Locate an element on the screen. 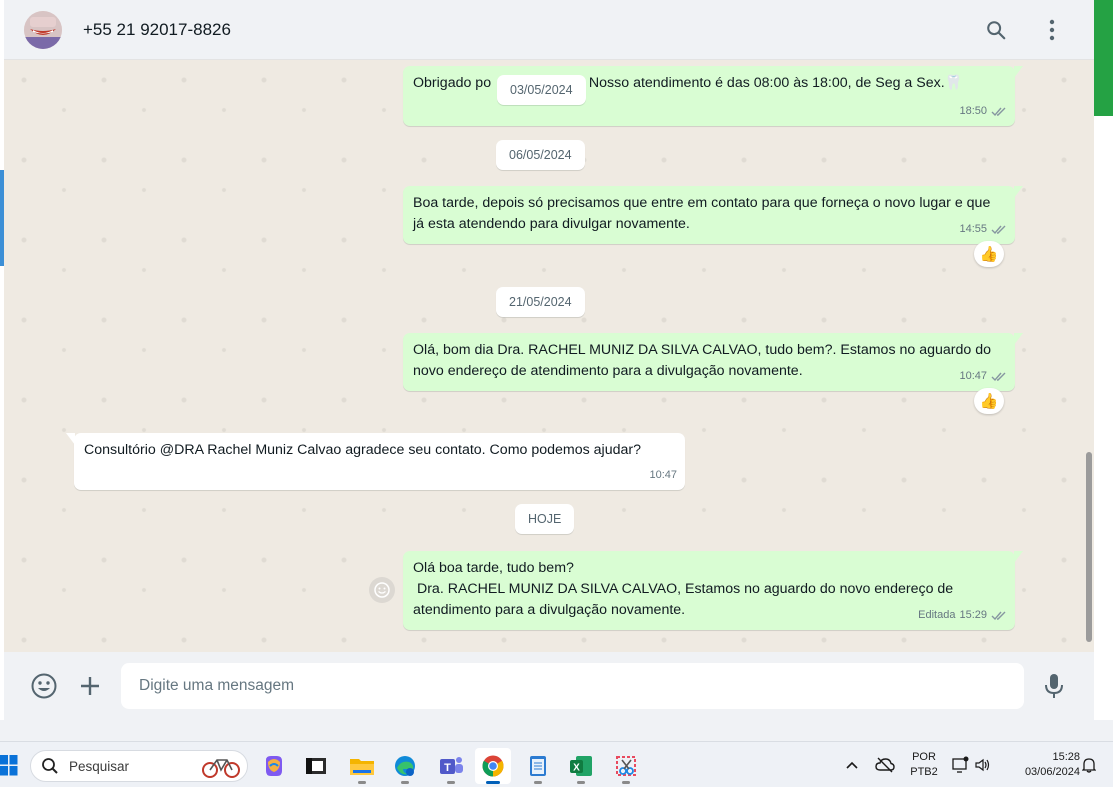 The height and width of the screenshot is (787, 1113). emoji-button is located at coordinates (44, 688).